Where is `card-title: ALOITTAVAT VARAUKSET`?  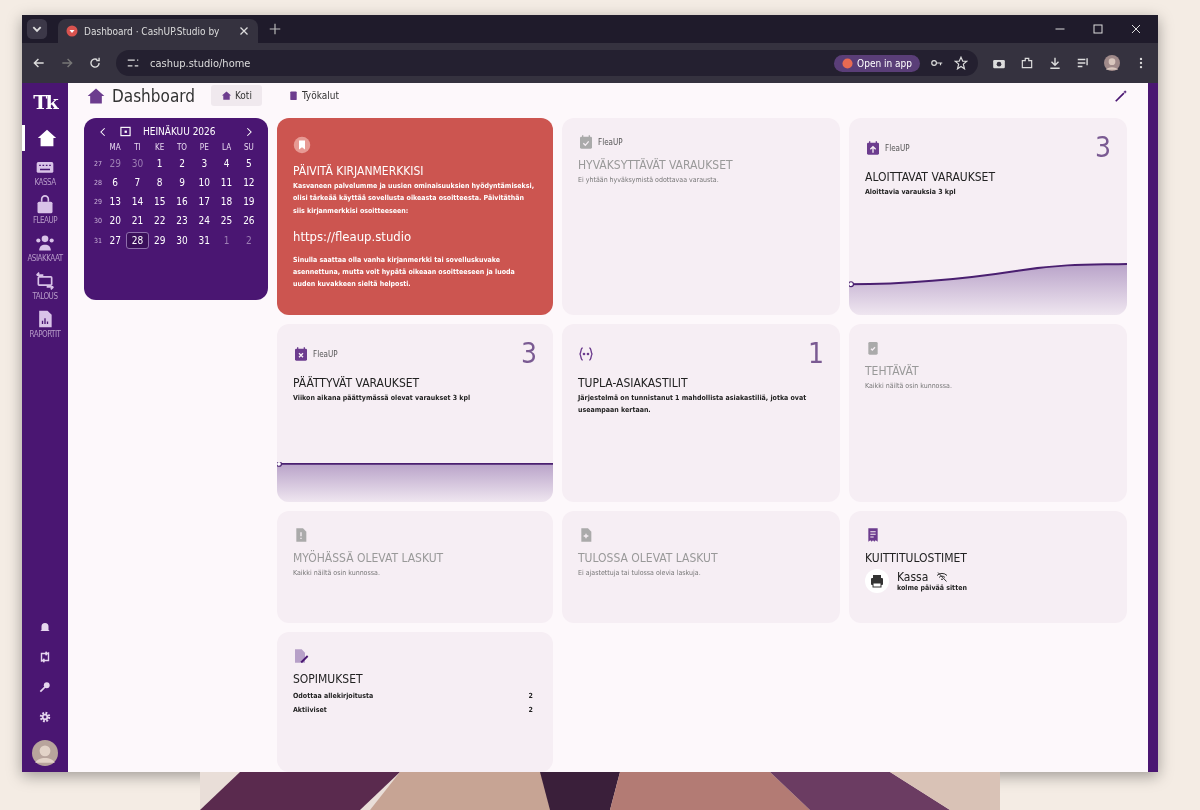
card-title: ALOITTAVAT VARAUKSET is located at coordinates (931, 177).